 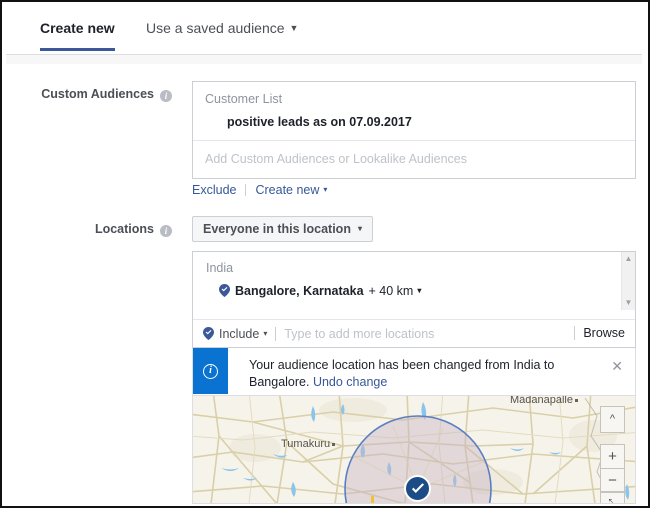 I want to click on chevron-down-icon: ▼, so click(x=294, y=28).